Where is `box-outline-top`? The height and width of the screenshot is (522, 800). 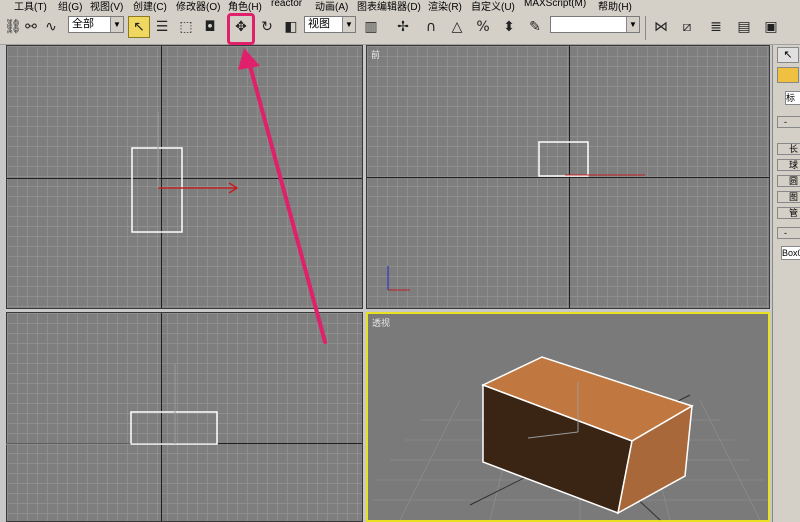
box-outline-top is located at coordinates (157, 190).